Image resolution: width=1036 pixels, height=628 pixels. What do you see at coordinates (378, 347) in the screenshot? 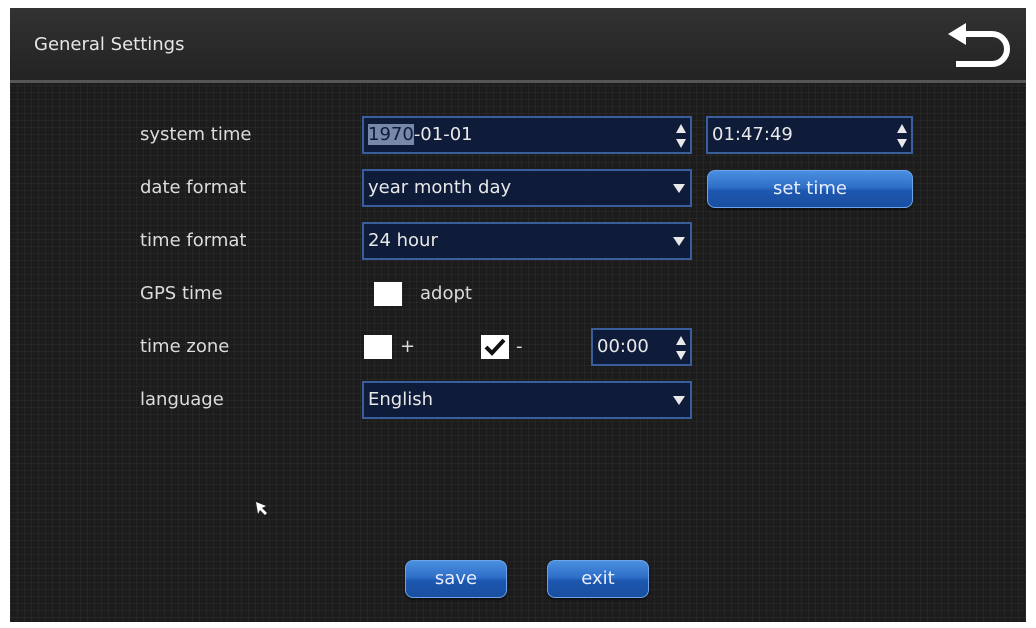
I see `time-zone-plus-checkbox` at bounding box center [378, 347].